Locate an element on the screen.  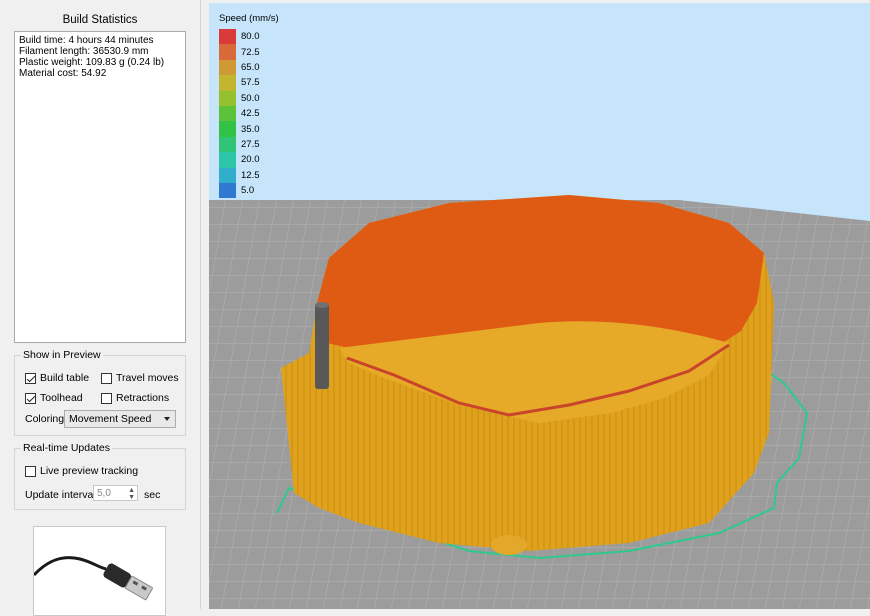
legend-entry: 42.5 is located at coordinates (239, 114).